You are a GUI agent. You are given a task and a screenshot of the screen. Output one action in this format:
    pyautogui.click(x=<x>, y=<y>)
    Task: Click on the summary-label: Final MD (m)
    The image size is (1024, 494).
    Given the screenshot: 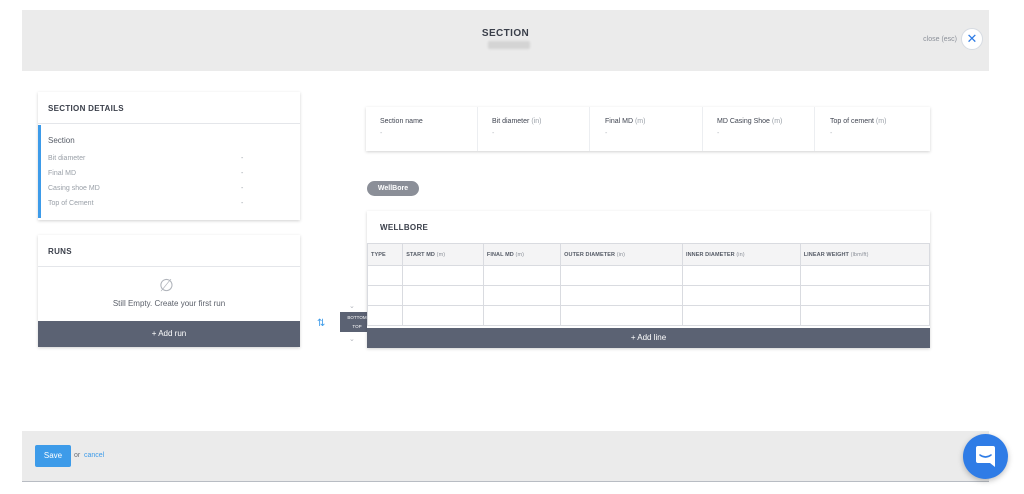 What is the action you would take?
    pyautogui.click(x=625, y=121)
    